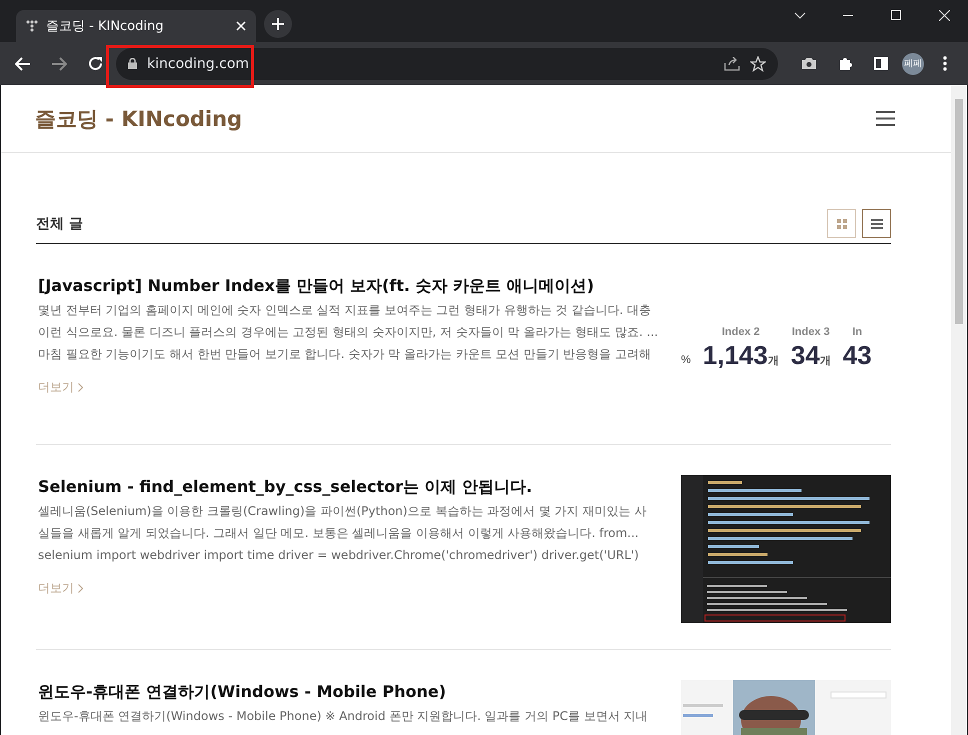 This screenshot has width=968, height=735. What do you see at coordinates (809, 63) in the screenshot?
I see `camera-icon` at bounding box center [809, 63].